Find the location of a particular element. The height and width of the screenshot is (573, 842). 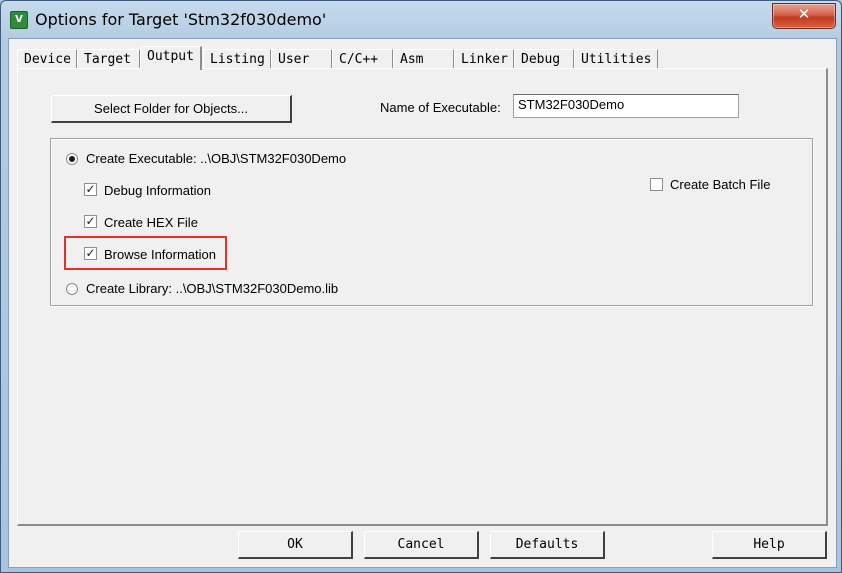

create-hex-file-checkbox: ✓ is located at coordinates (90, 221).